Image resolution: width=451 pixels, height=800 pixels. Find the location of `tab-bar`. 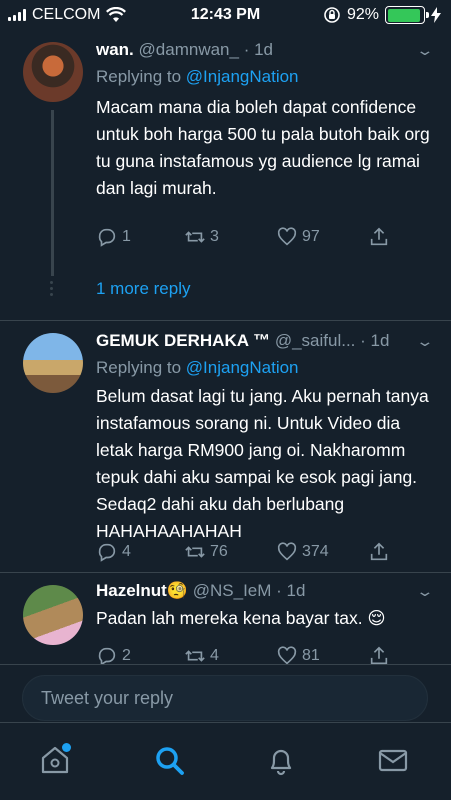

tab-bar is located at coordinates (225, 761).